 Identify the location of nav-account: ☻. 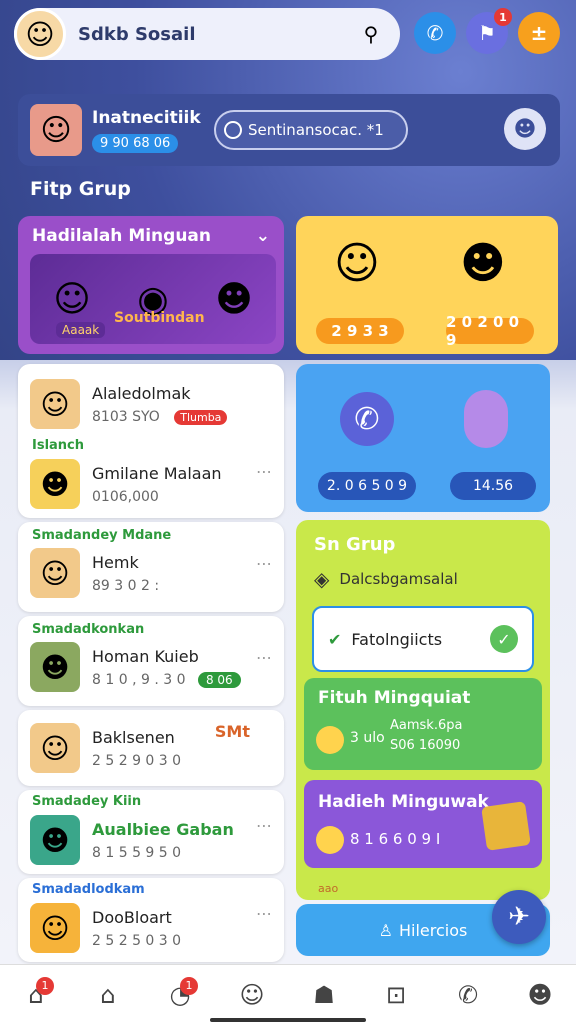
(540, 995).